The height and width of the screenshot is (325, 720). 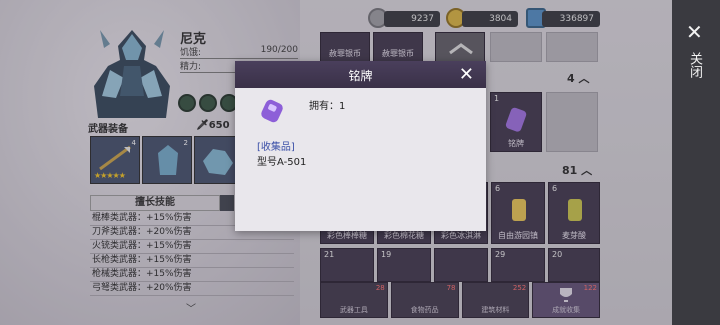 I want to click on owned-count: 拥有：1, so click(x=327, y=106).